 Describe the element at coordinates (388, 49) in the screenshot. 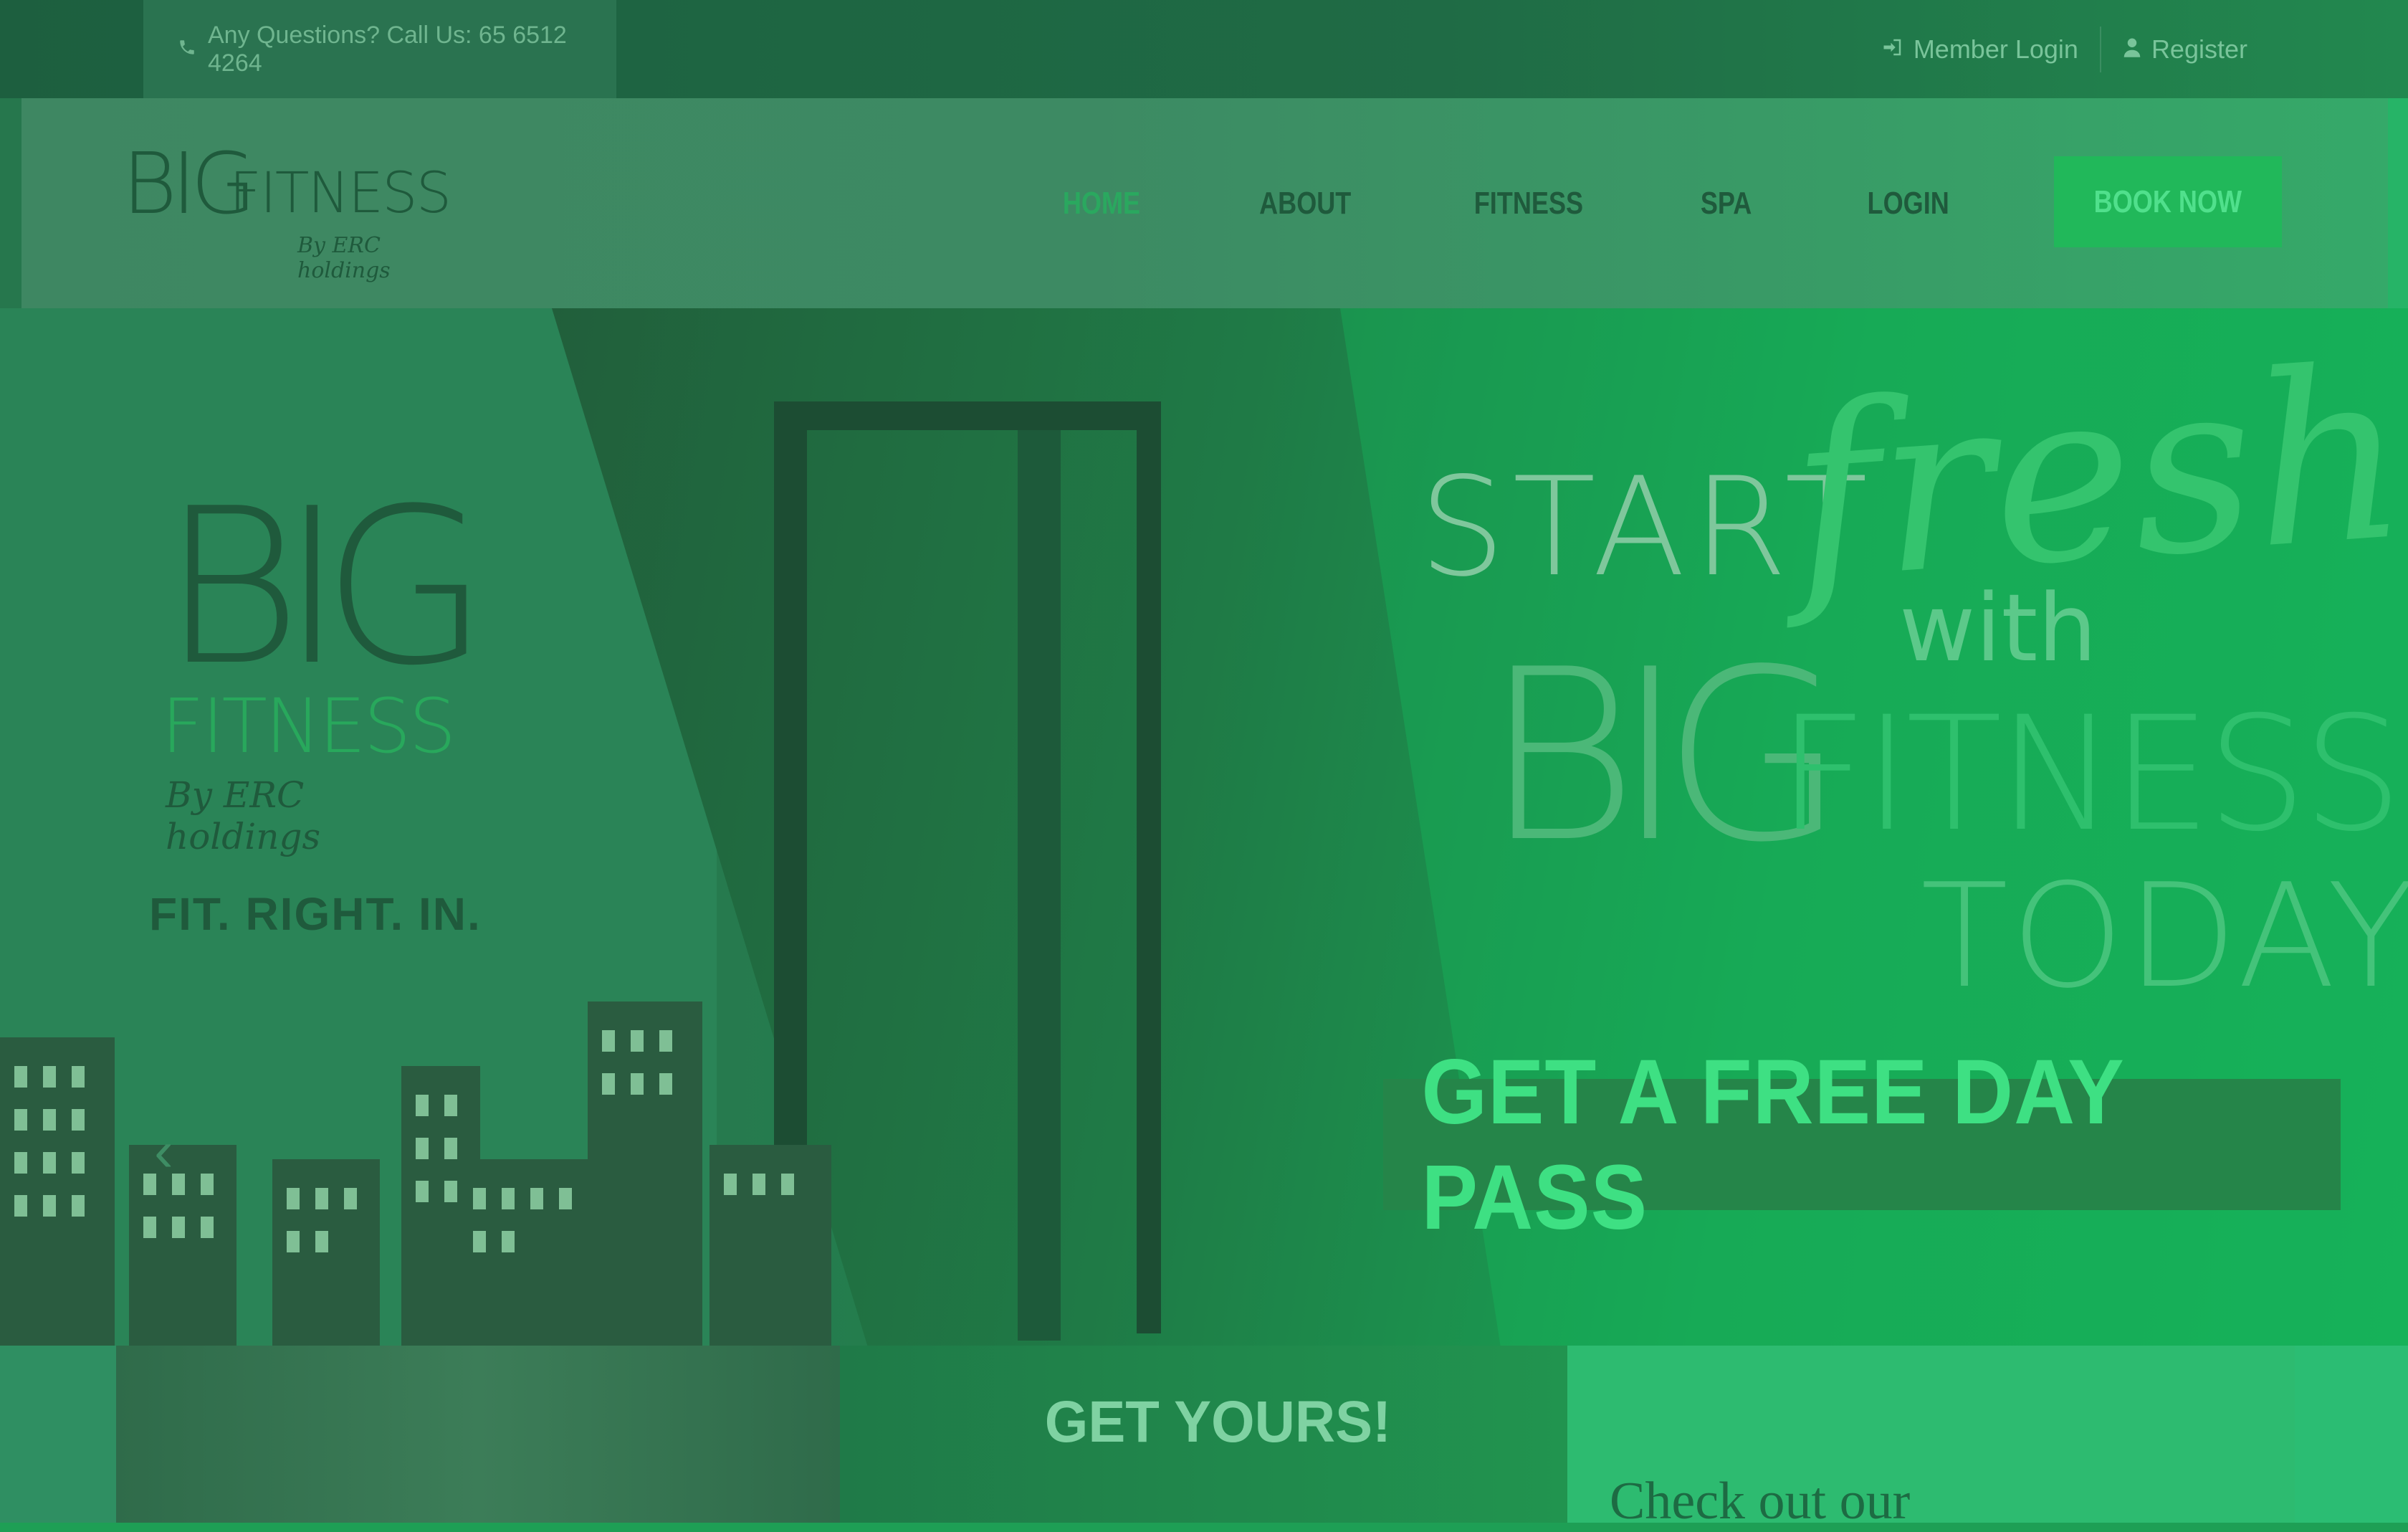

I see `contact-text: Any Questions? Call Us: 65 6512 4264` at that location.